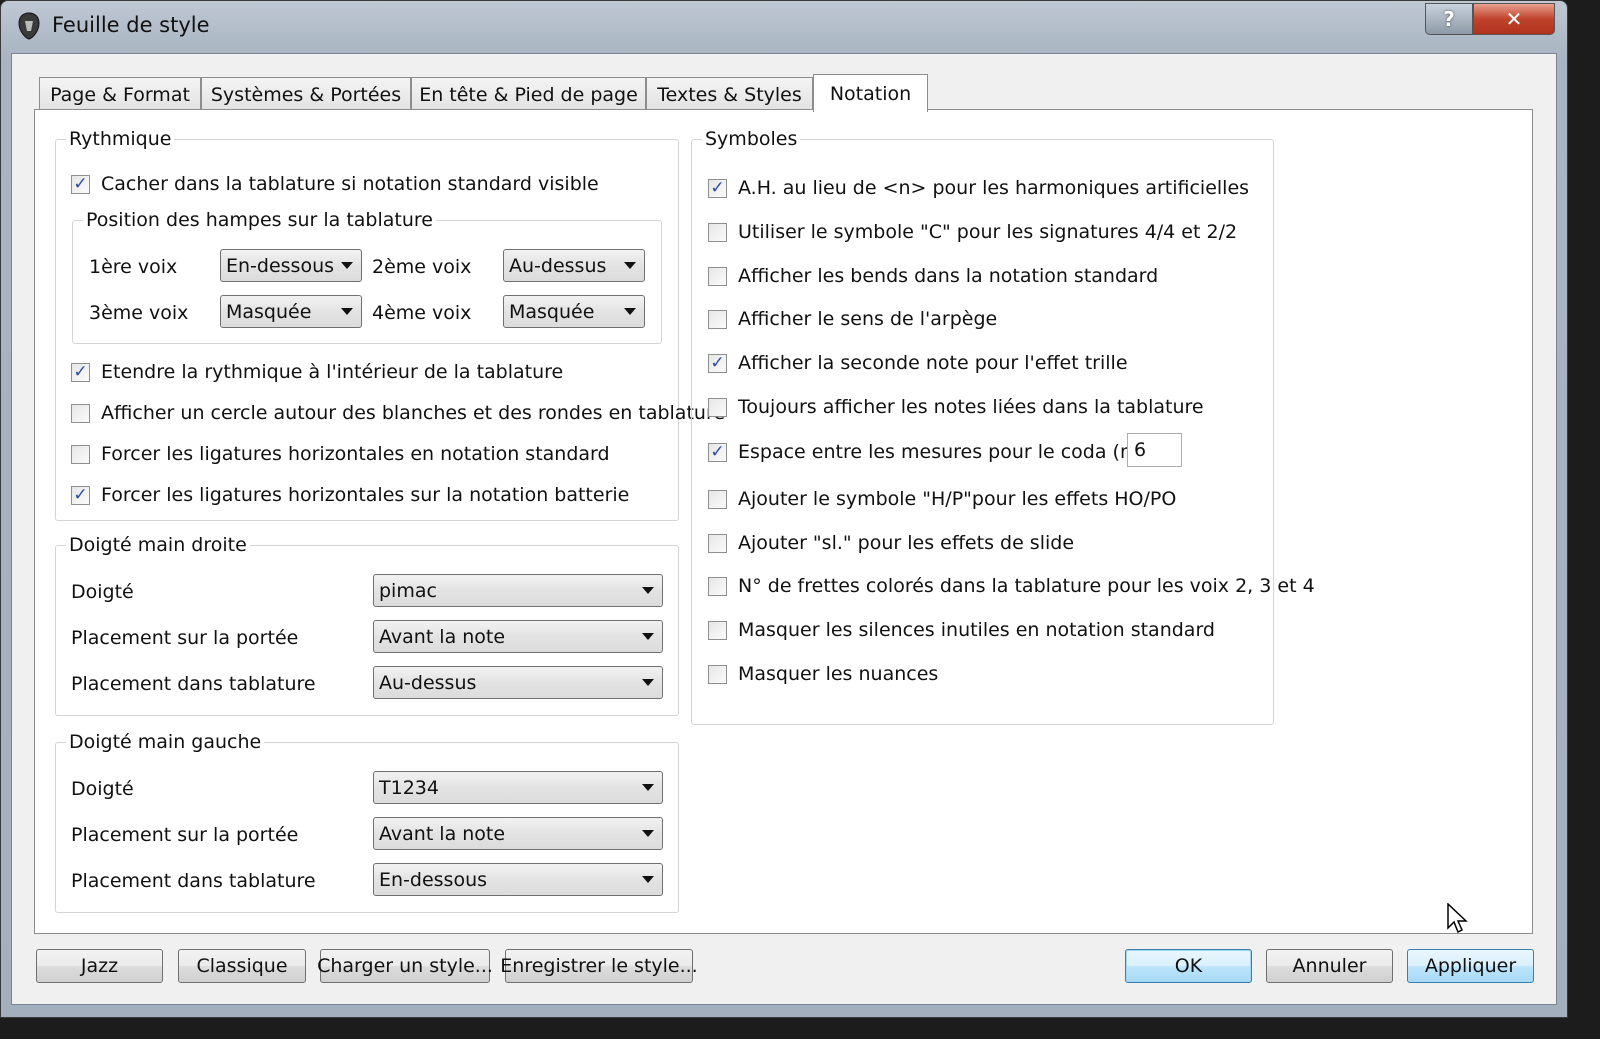  What do you see at coordinates (442, 833) in the screenshot?
I see `lh-staff-value: Avant la note` at bounding box center [442, 833].